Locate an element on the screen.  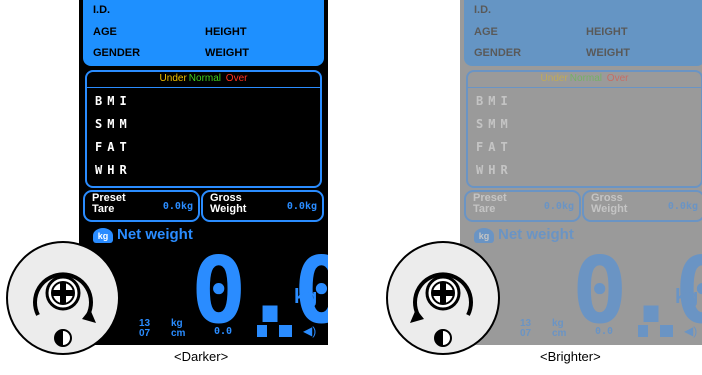
brightness-dial-darker is located at coordinates (63, 298).